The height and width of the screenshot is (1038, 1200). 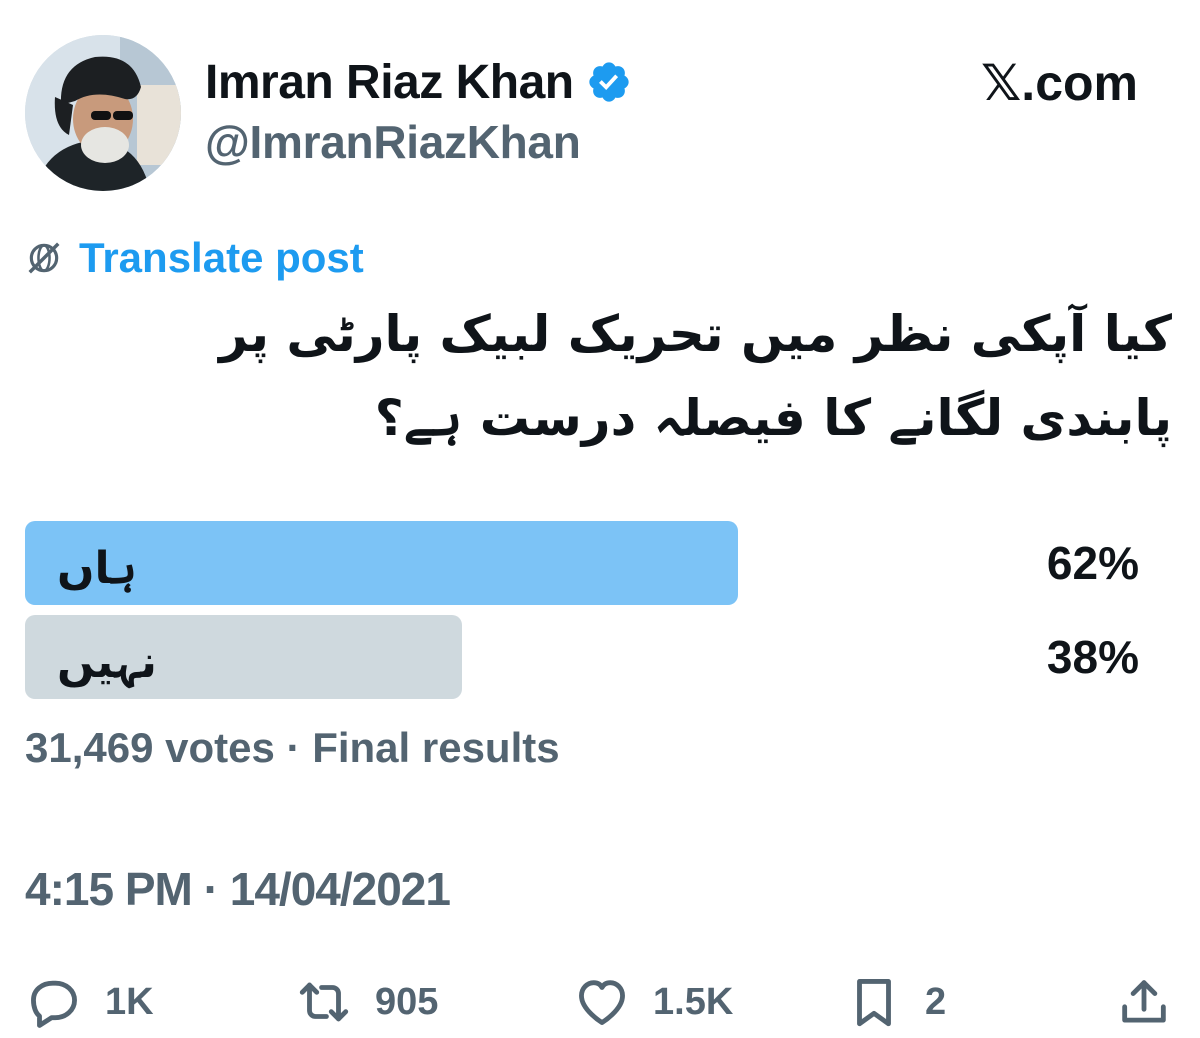 I want to click on repost-button: 905, so click(x=366, y=1002).